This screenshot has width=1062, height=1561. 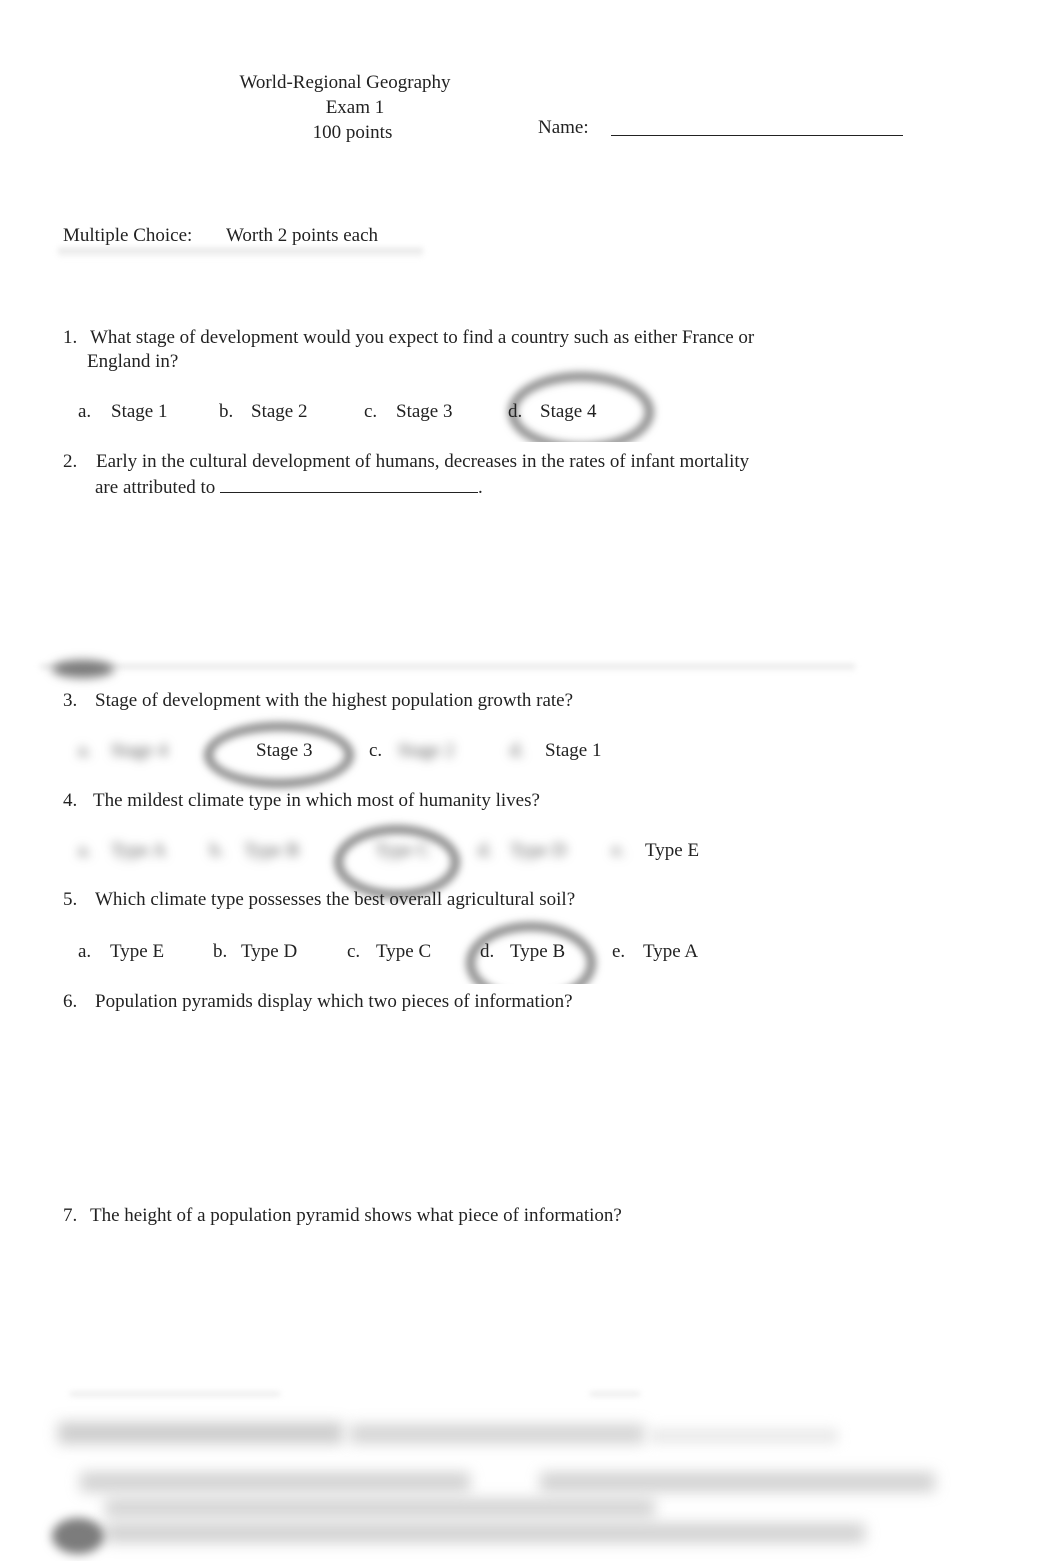 What do you see at coordinates (538, 851) in the screenshot?
I see `option-blurred: Type D` at bounding box center [538, 851].